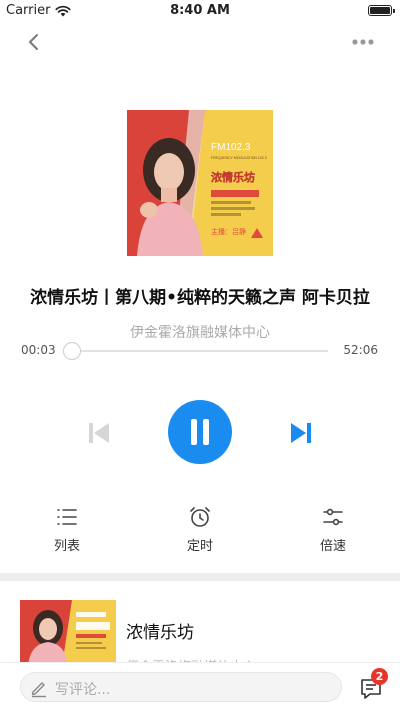  What do you see at coordinates (332, 546) in the screenshot?
I see `tool-label-speed: 倍速` at bounding box center [332, 546].